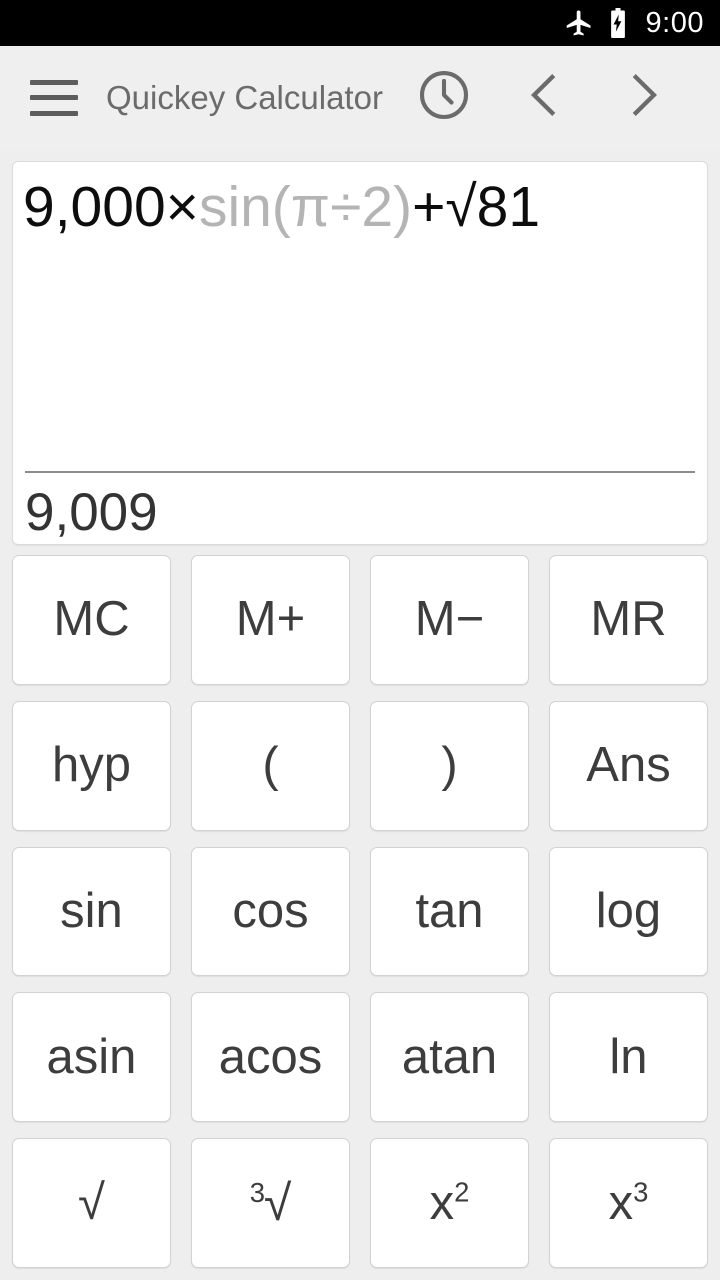  I want to click on key-label: ln, so click(628, 1056).